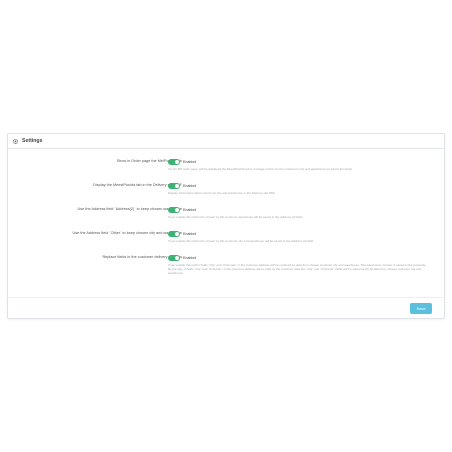  What do you see at coordinates (226, 141) in the screenshot?
I see `panel-header: Settings` at bounding box center [226, 141].